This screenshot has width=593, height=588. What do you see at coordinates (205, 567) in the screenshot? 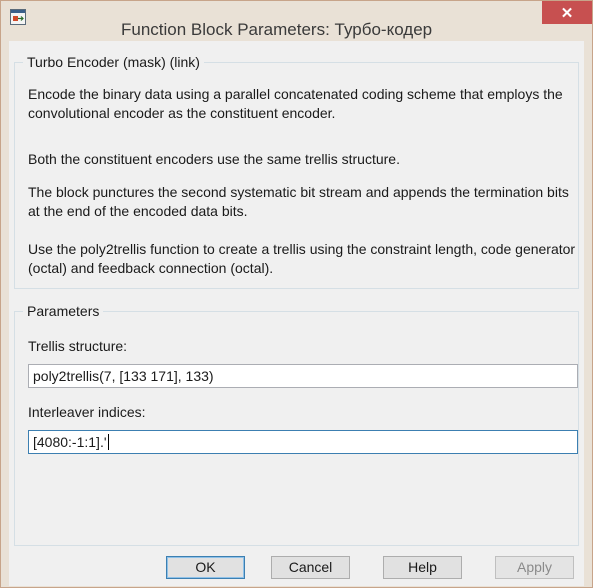
I see `ok-button: OK` at bounding box center [205, 567].